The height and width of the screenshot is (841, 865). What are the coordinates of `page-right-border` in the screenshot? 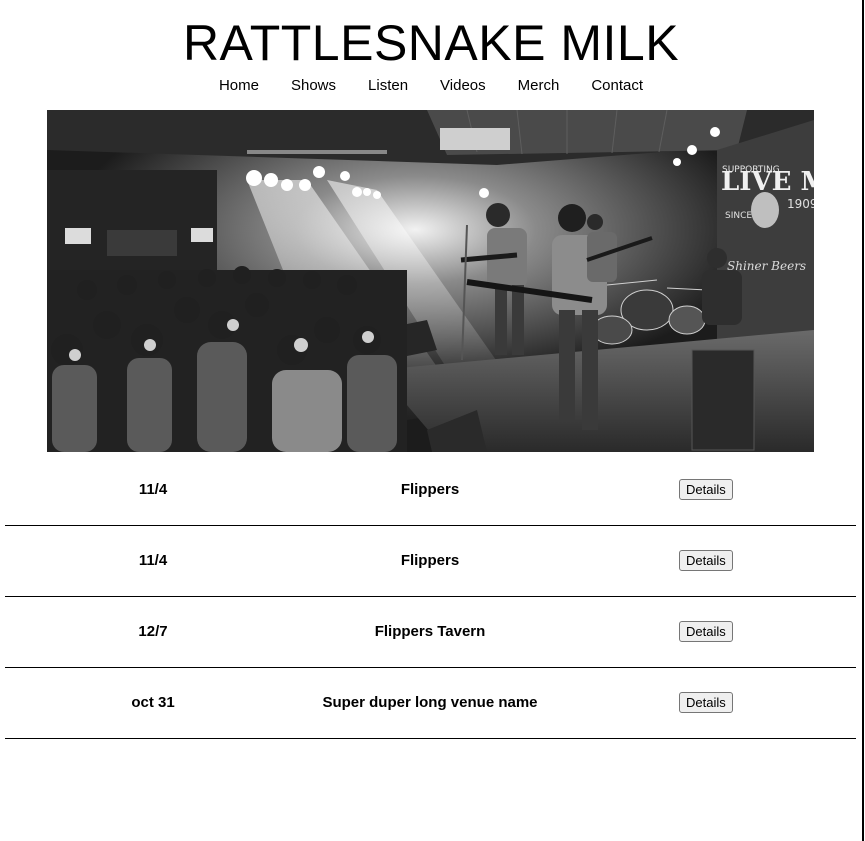 It's located at (863, 420).